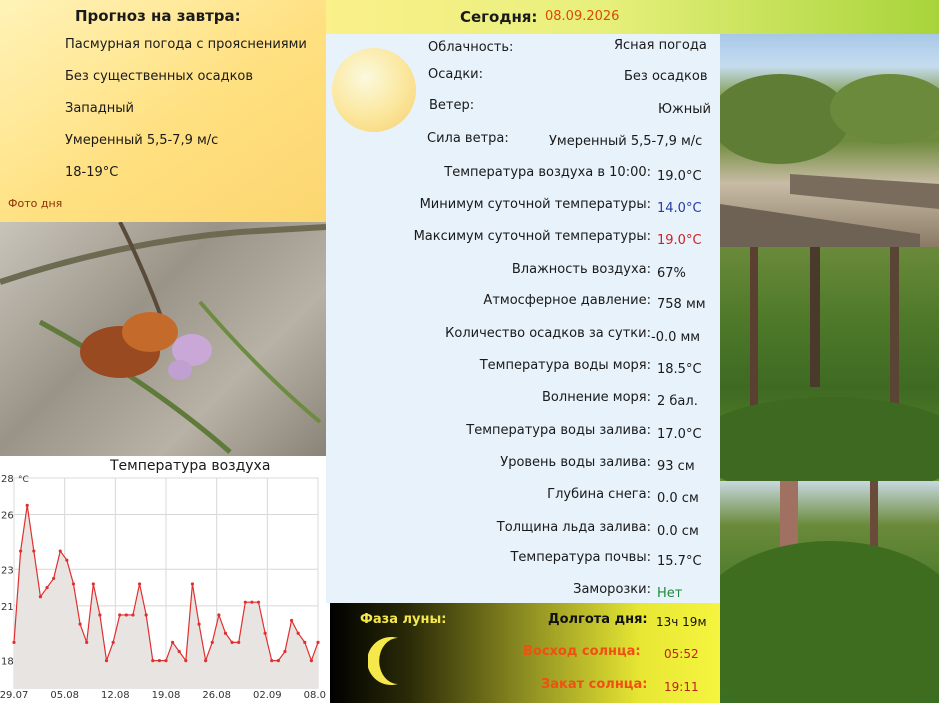  What do you see at coordinates (681, 304) in the screenshot?
I see `measurement-value: 758 мм` at bounding box center [681, 304].